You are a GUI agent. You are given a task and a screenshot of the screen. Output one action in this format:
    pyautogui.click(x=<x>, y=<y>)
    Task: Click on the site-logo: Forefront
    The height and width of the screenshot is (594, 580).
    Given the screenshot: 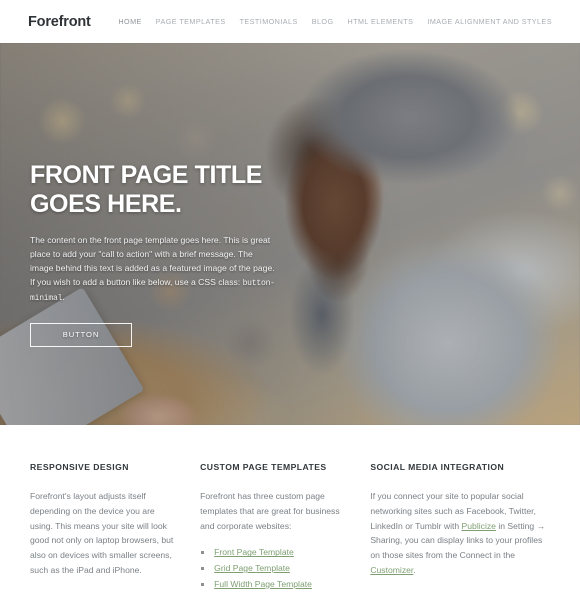 What is the action you would take?
    pyautogui.click(x=59, y=22)
    